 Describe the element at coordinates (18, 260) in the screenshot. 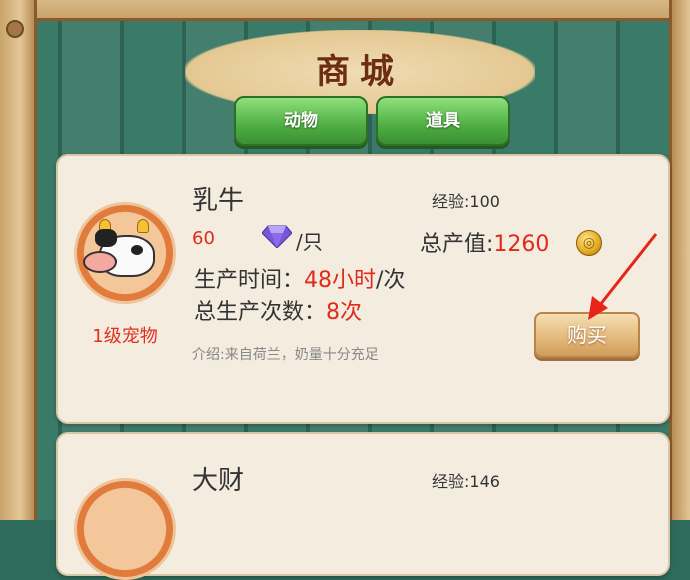

I see `left-frame` at that location.